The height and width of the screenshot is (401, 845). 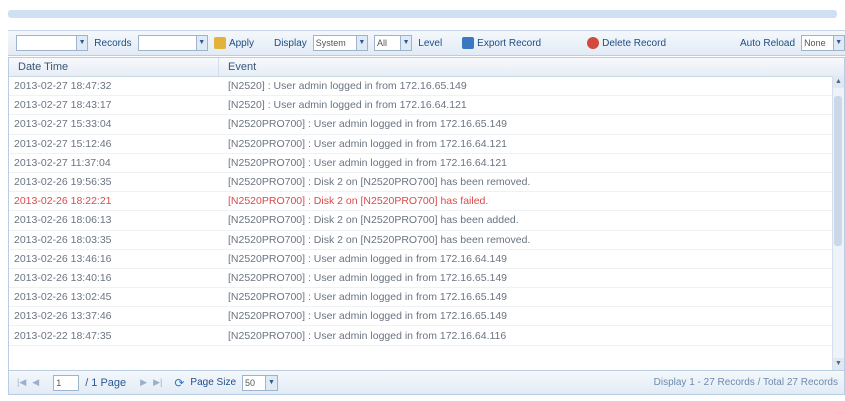 I want to click on cell-datetime: 2013-02-27 18:43:17, so click(x=63, y=105).